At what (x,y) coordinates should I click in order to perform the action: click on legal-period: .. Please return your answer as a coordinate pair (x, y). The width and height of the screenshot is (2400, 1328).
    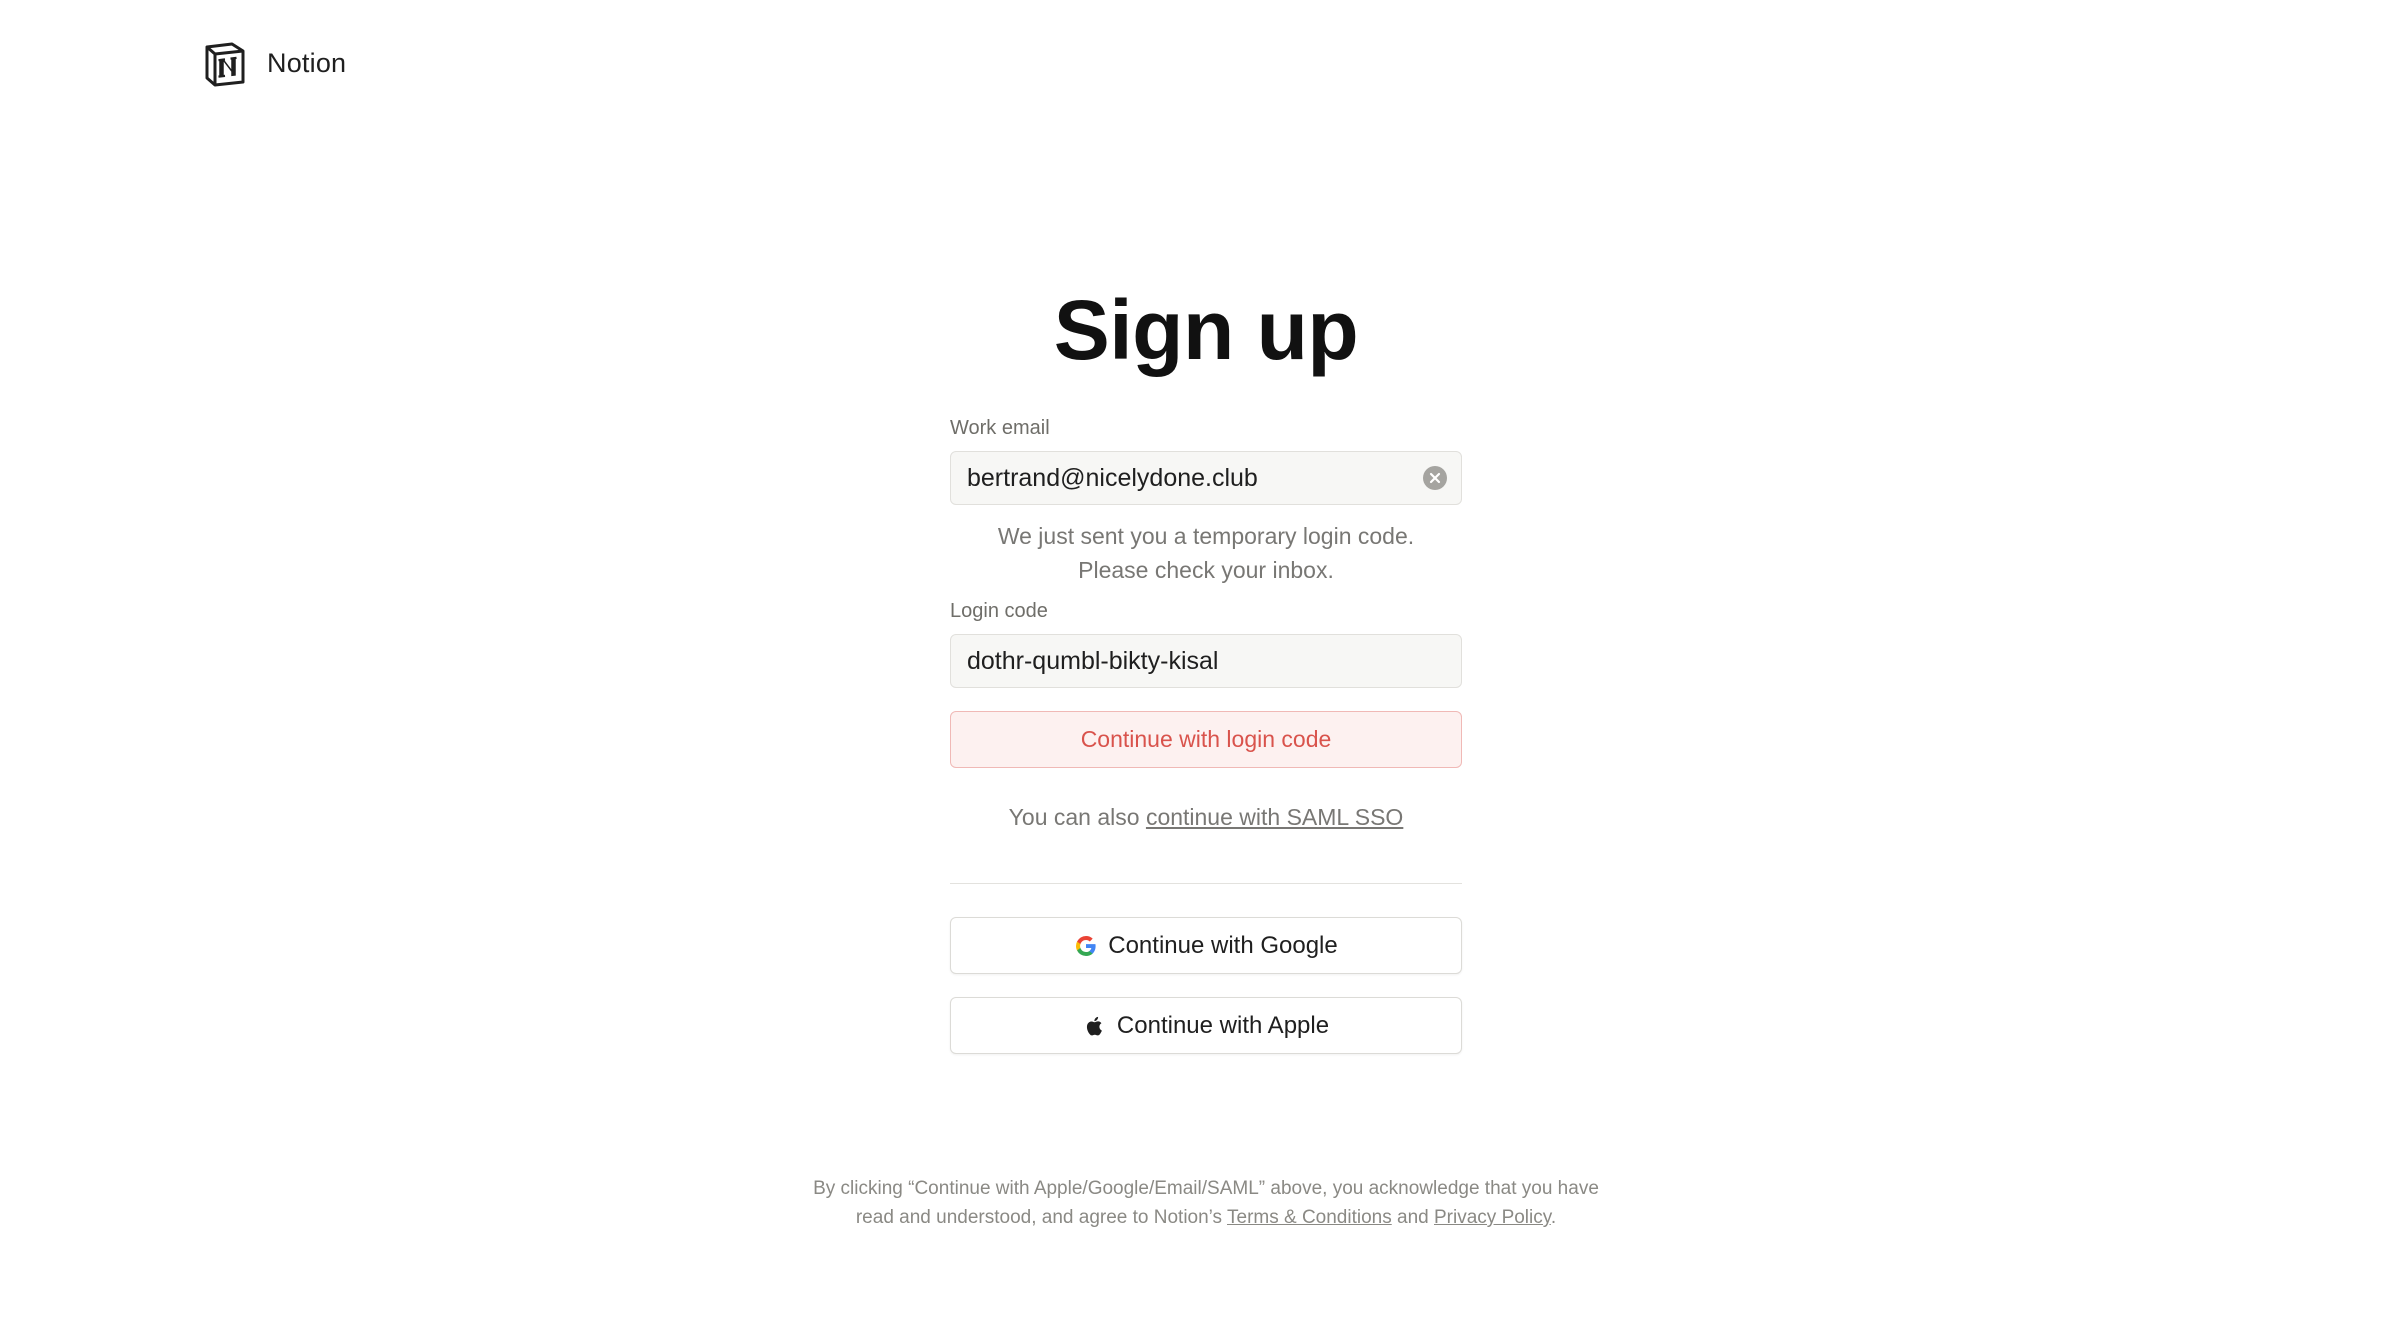
    Looking at the image, I should click on (1553, 1217).